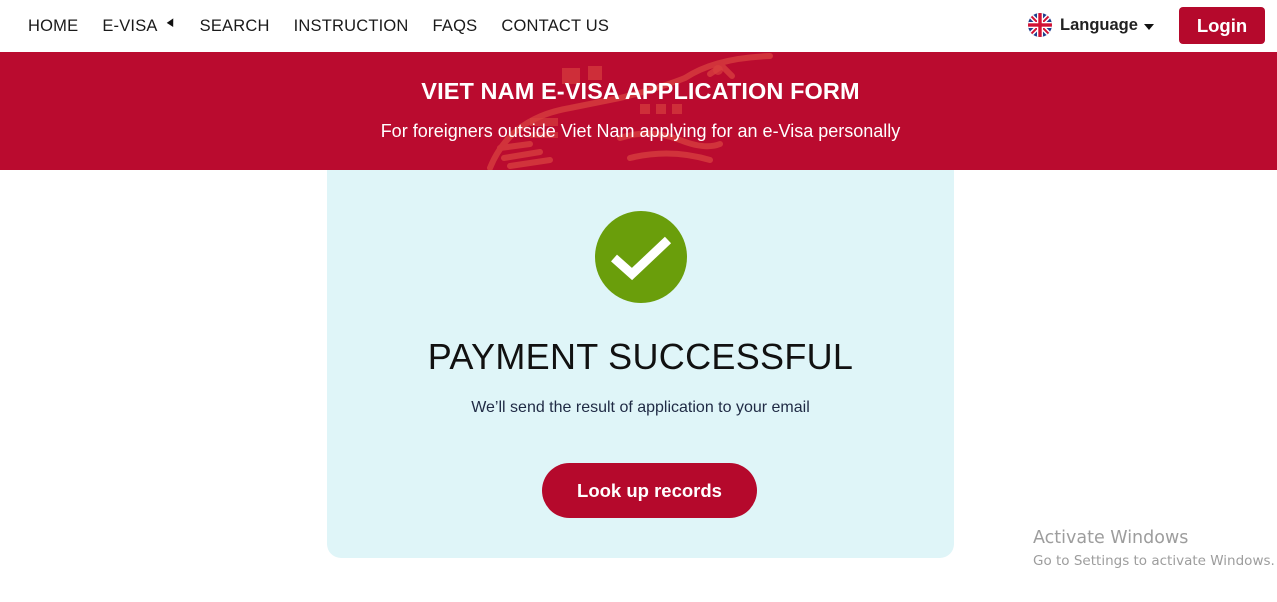 The height and width of the screenshot is (602, 1277). I want to click on nav-evisa-link: E-VISA, so click(139, 26).